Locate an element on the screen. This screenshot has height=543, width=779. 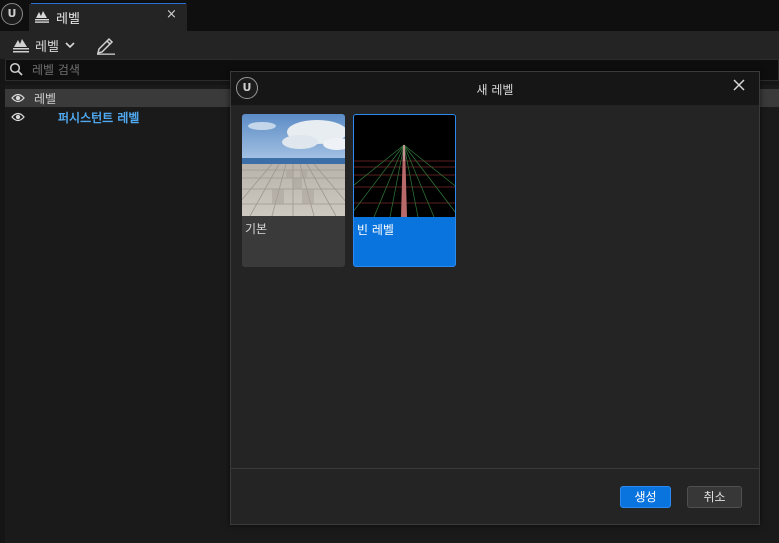
tree-row-label: 레벨 is located at coordinates (45, 99).